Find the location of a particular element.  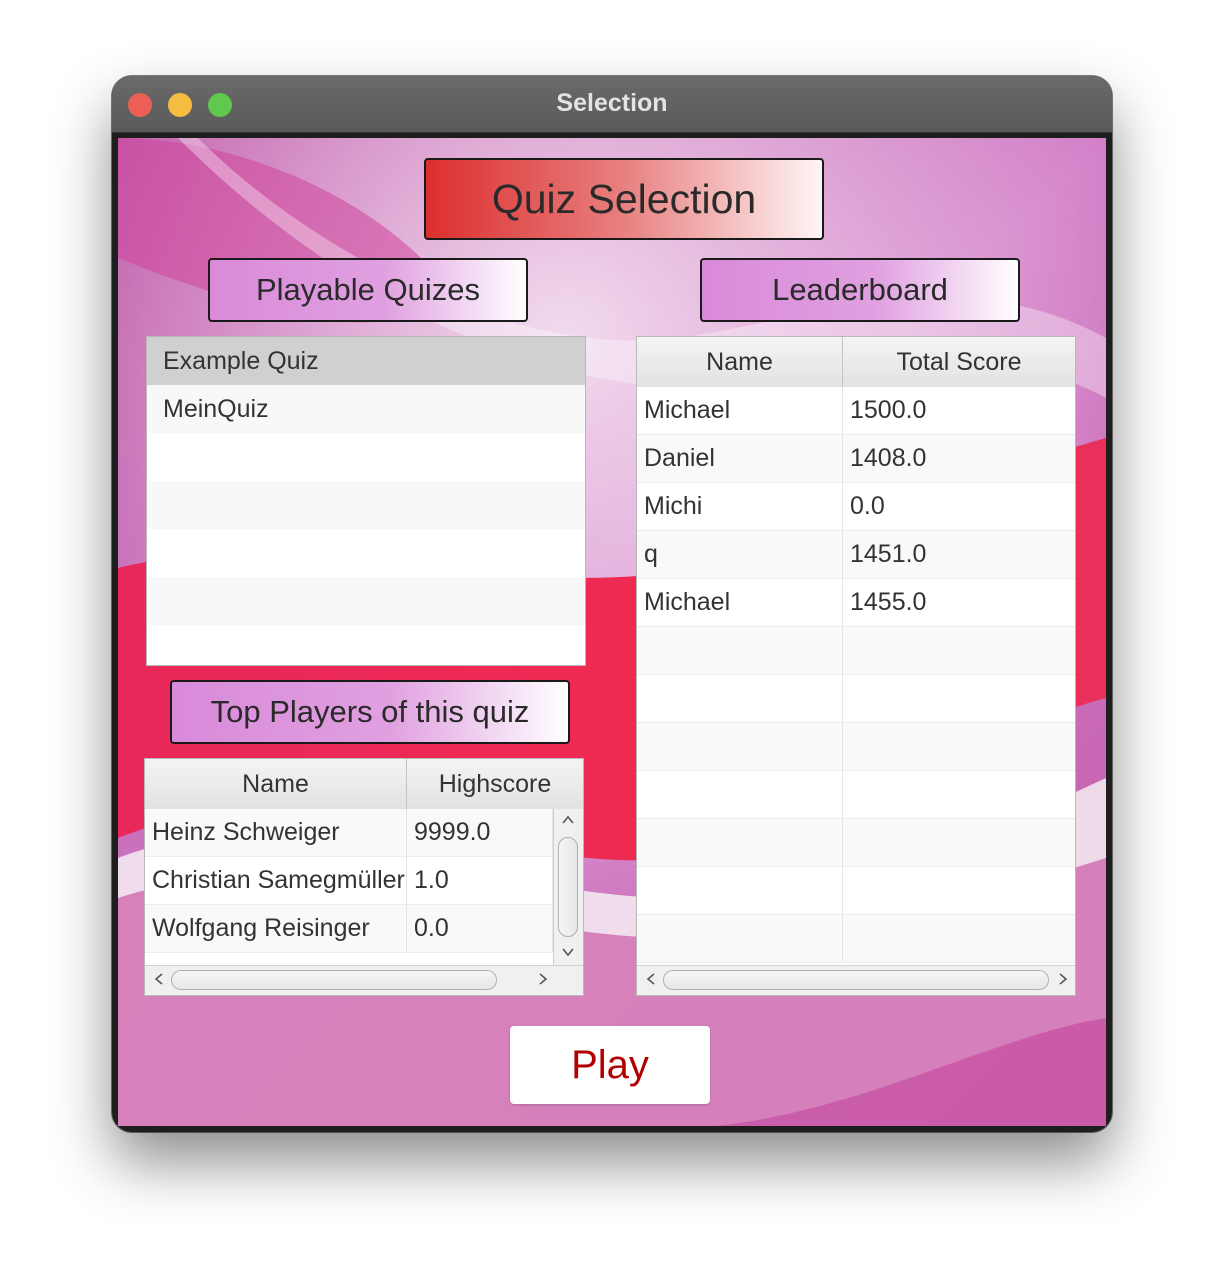

player-name-cell: Michi is located at coordinates (740, 506).